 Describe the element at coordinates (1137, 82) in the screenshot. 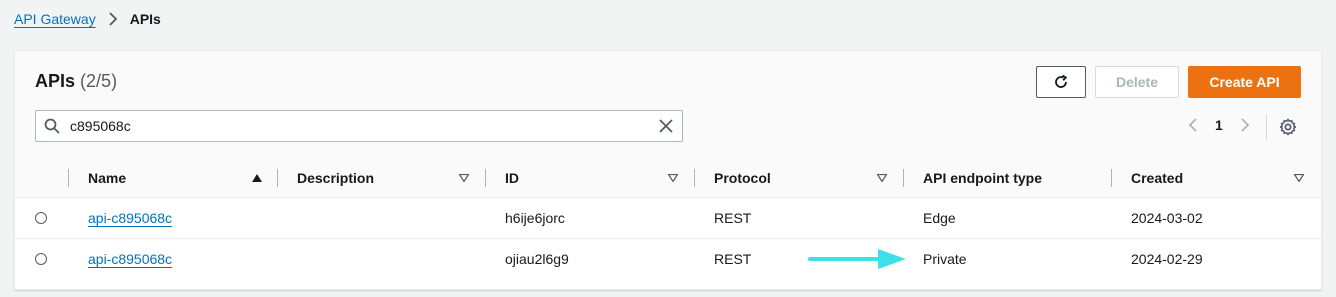

I see `delete-button: Delete` at that location.